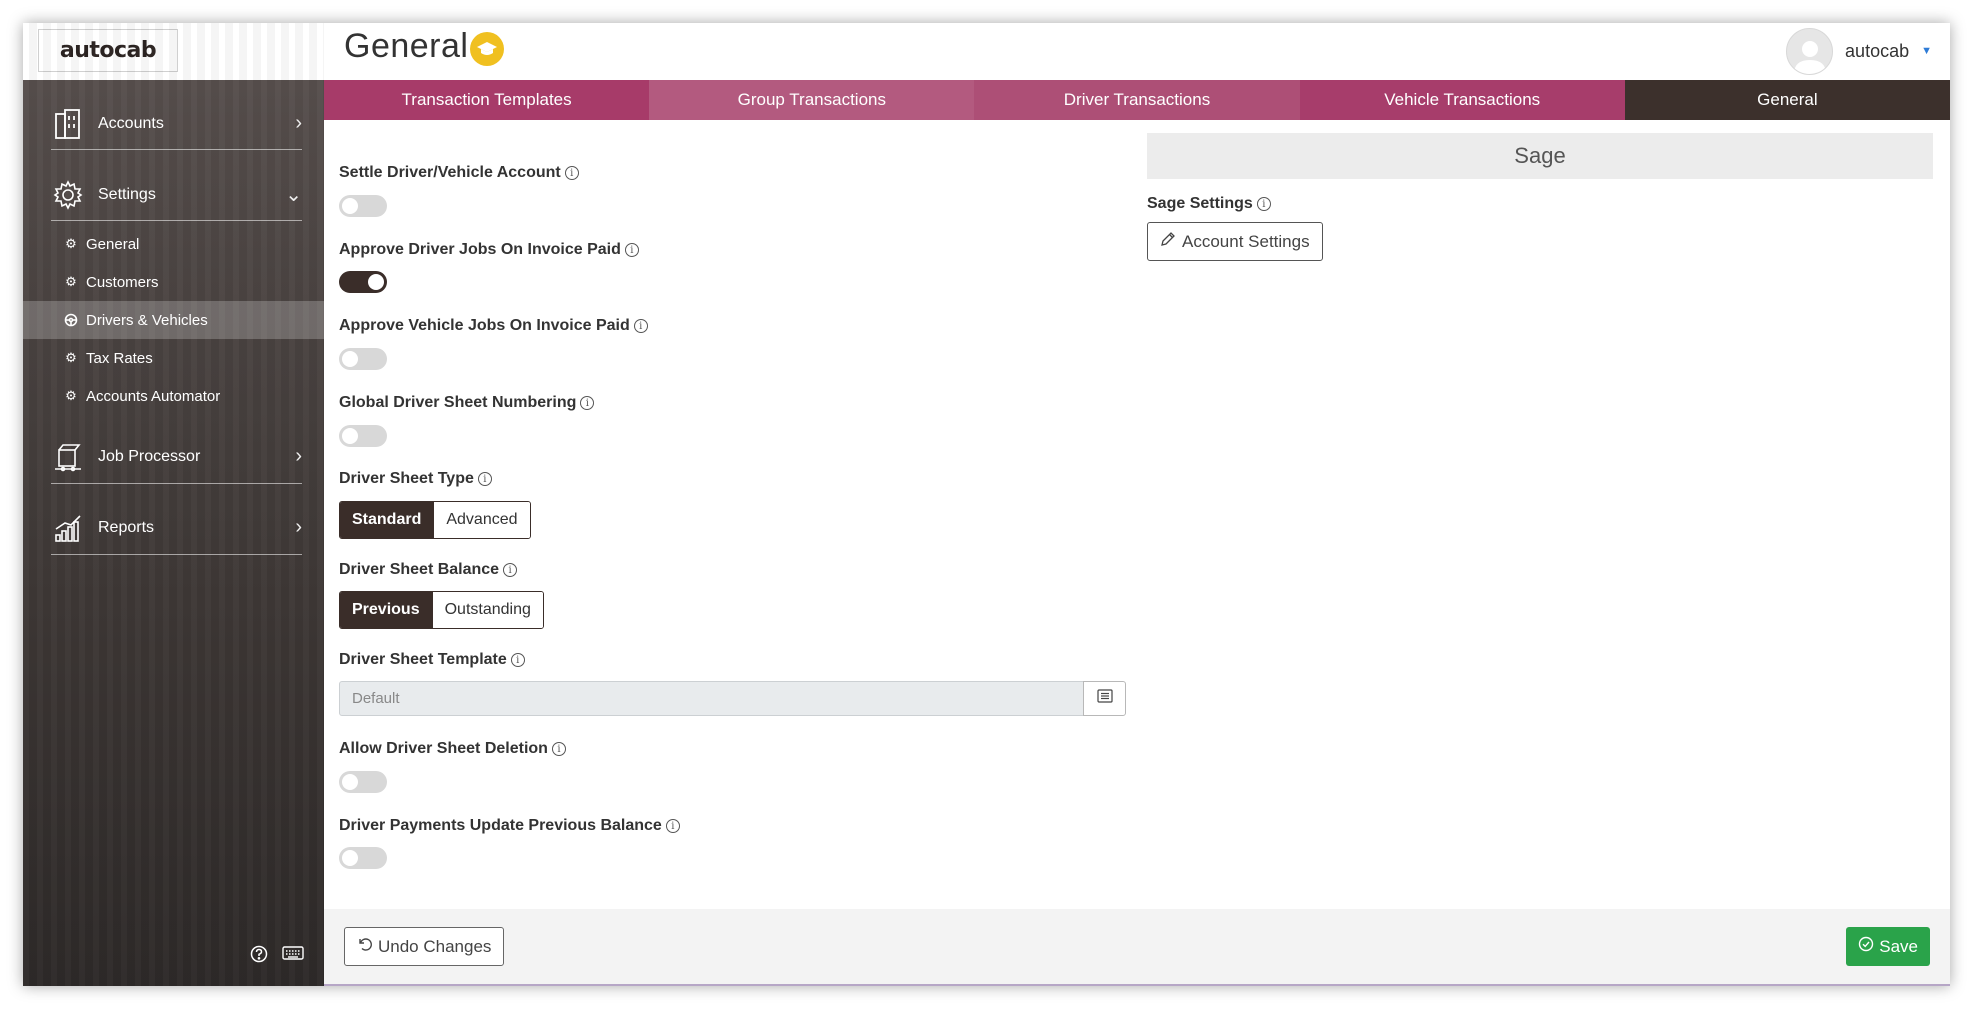 This screenshot has width=1985, height=1024. I want to click on global-sheet-numbering-label: Global Driver Sheet Numbering i, so click(467, 403).